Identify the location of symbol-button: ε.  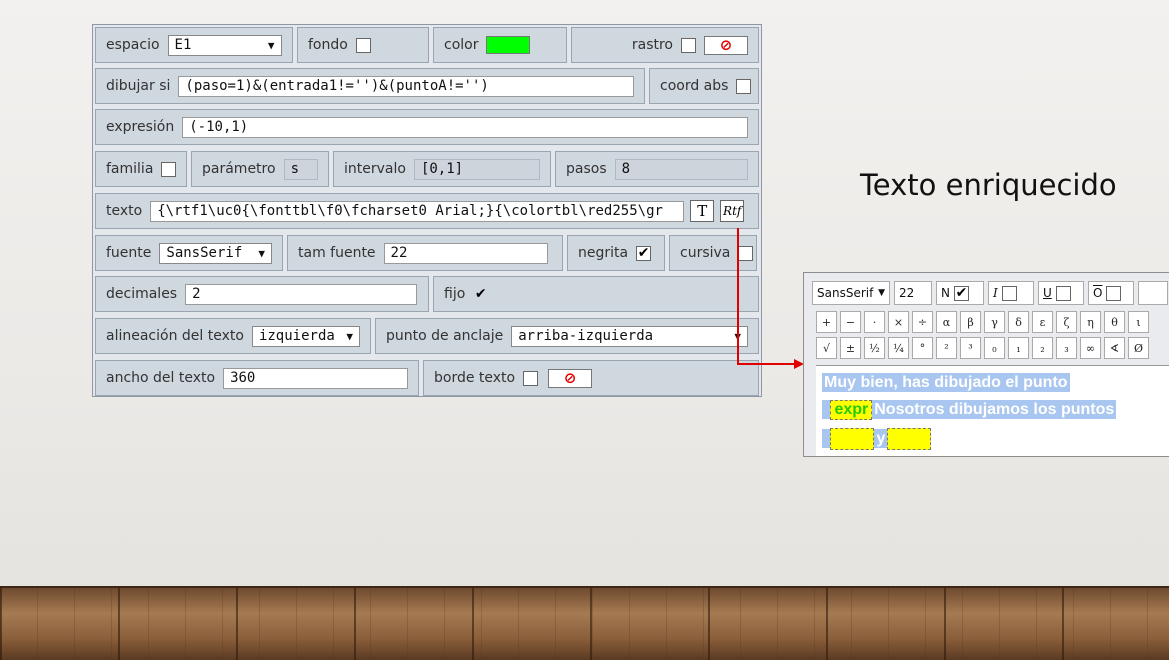
(1042, 322).